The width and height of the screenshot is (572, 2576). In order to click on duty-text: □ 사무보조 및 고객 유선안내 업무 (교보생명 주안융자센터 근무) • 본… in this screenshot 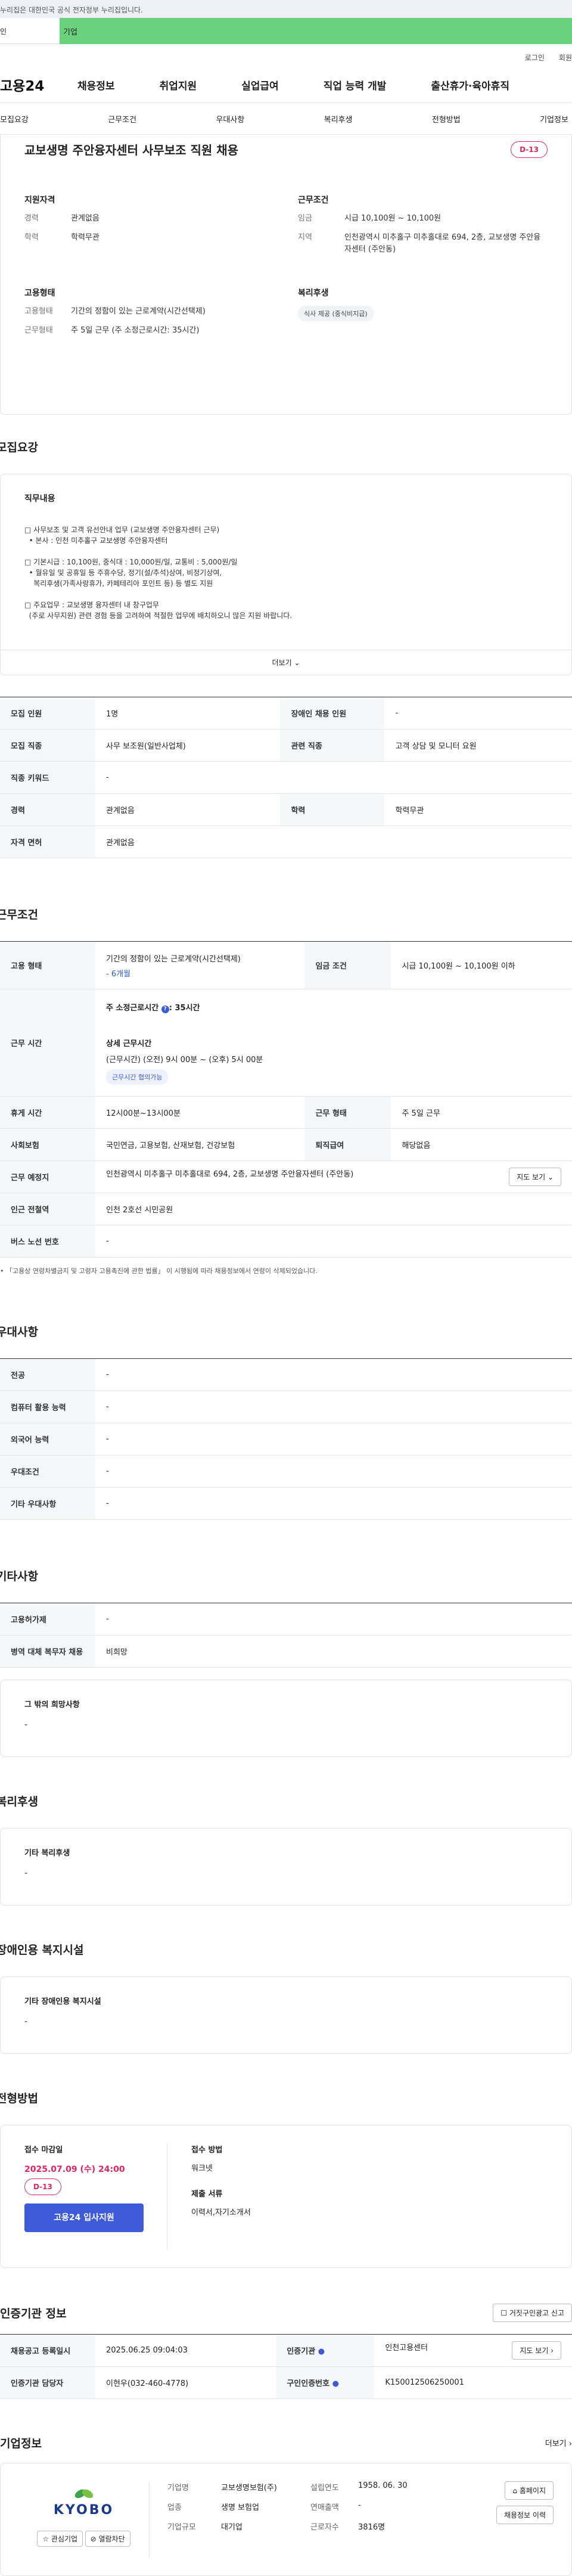, I will do `click(158, 573)`.